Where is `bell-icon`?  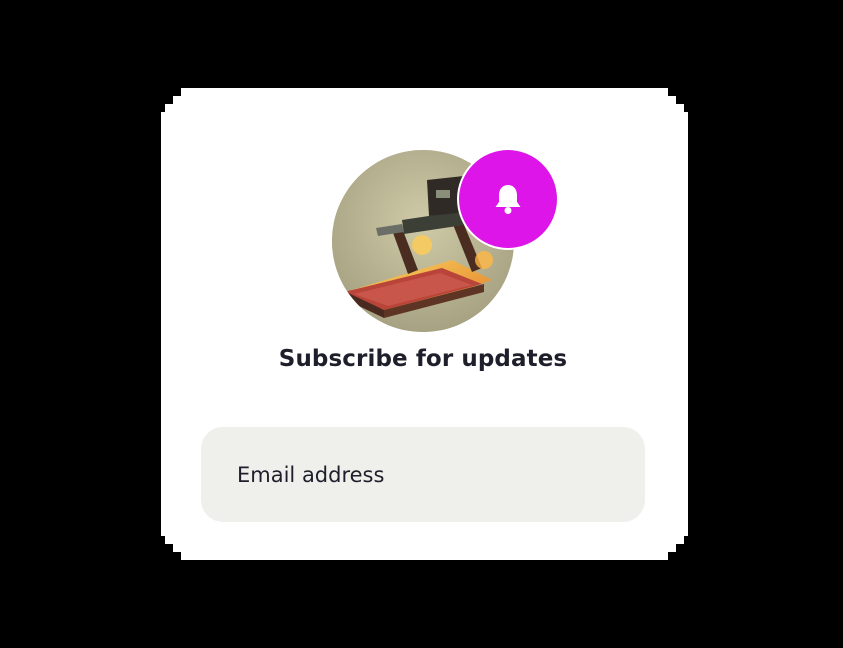
bell-icon is located at coordinates (508, 199).